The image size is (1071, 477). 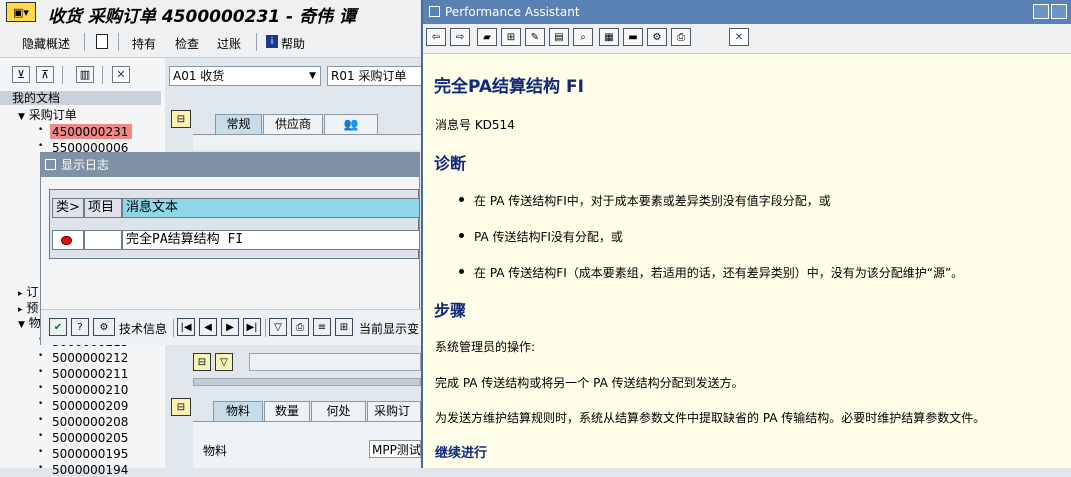 What do you see at coordinates (351, 124) in the screenshot?
I see `tab-partners: 👥` at bounding box center [351, 124].